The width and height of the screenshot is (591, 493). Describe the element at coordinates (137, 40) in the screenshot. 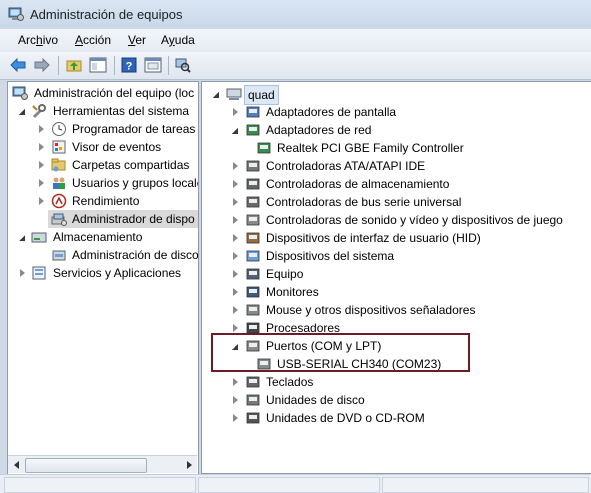

I see `menu-ver: Ver` at that location.